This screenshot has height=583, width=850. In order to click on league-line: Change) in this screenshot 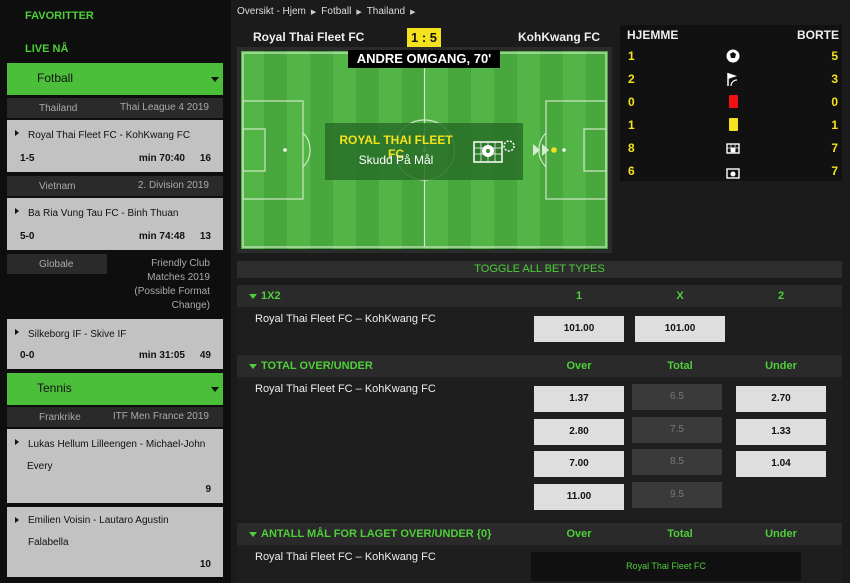, I will do `click(190, 305)`.